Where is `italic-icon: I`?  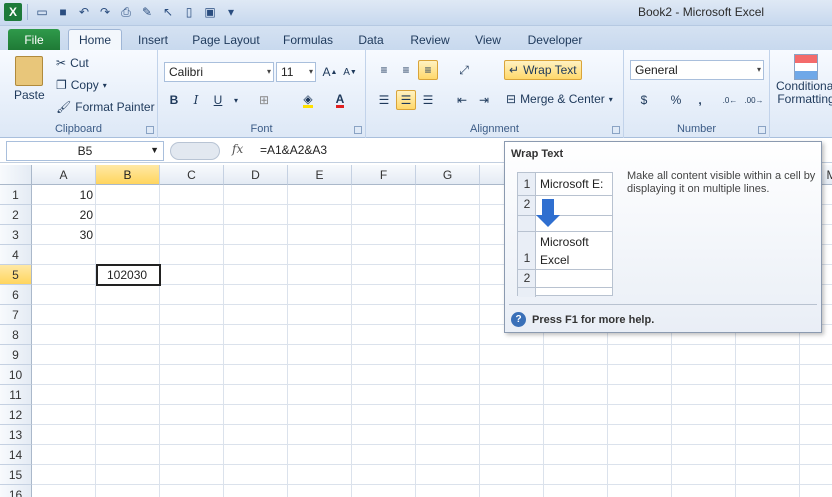
italic-icon: I is located at coordinates (196, 100).